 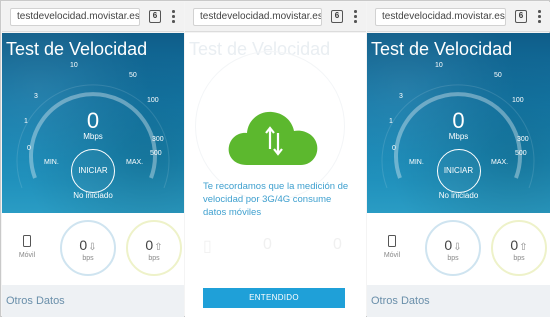 What do you see at coordinates (274, 298) in the screenshot?
I see `understood-button: ENTENDIDO` at bounding box center [274, 298].